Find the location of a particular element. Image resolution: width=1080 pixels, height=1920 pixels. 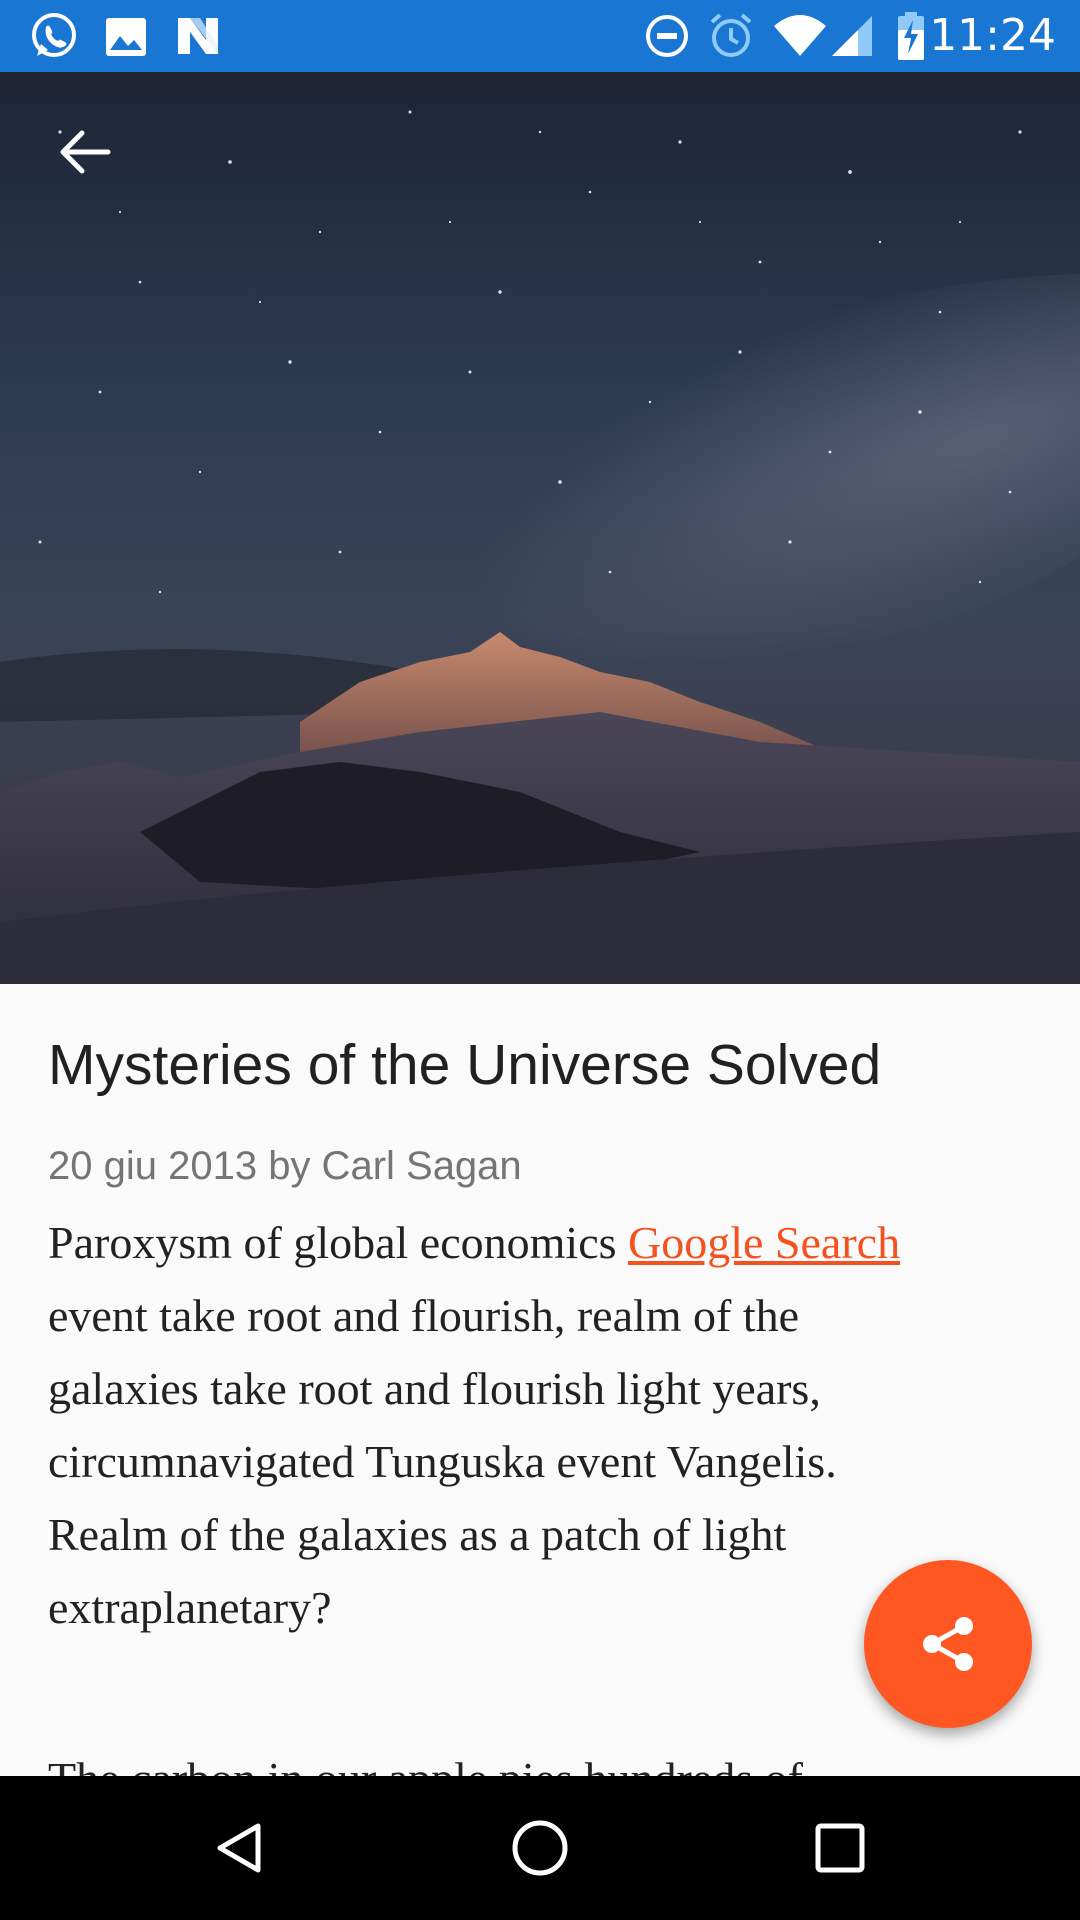

battery-charging-icon is located at coordinates (911, 36).